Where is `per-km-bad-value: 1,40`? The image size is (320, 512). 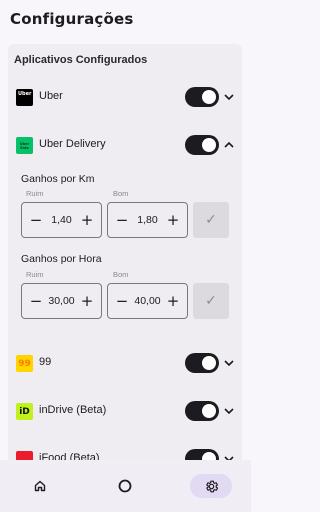
per-km-bad-value: 1,40 is located at coordinates (61, 220).